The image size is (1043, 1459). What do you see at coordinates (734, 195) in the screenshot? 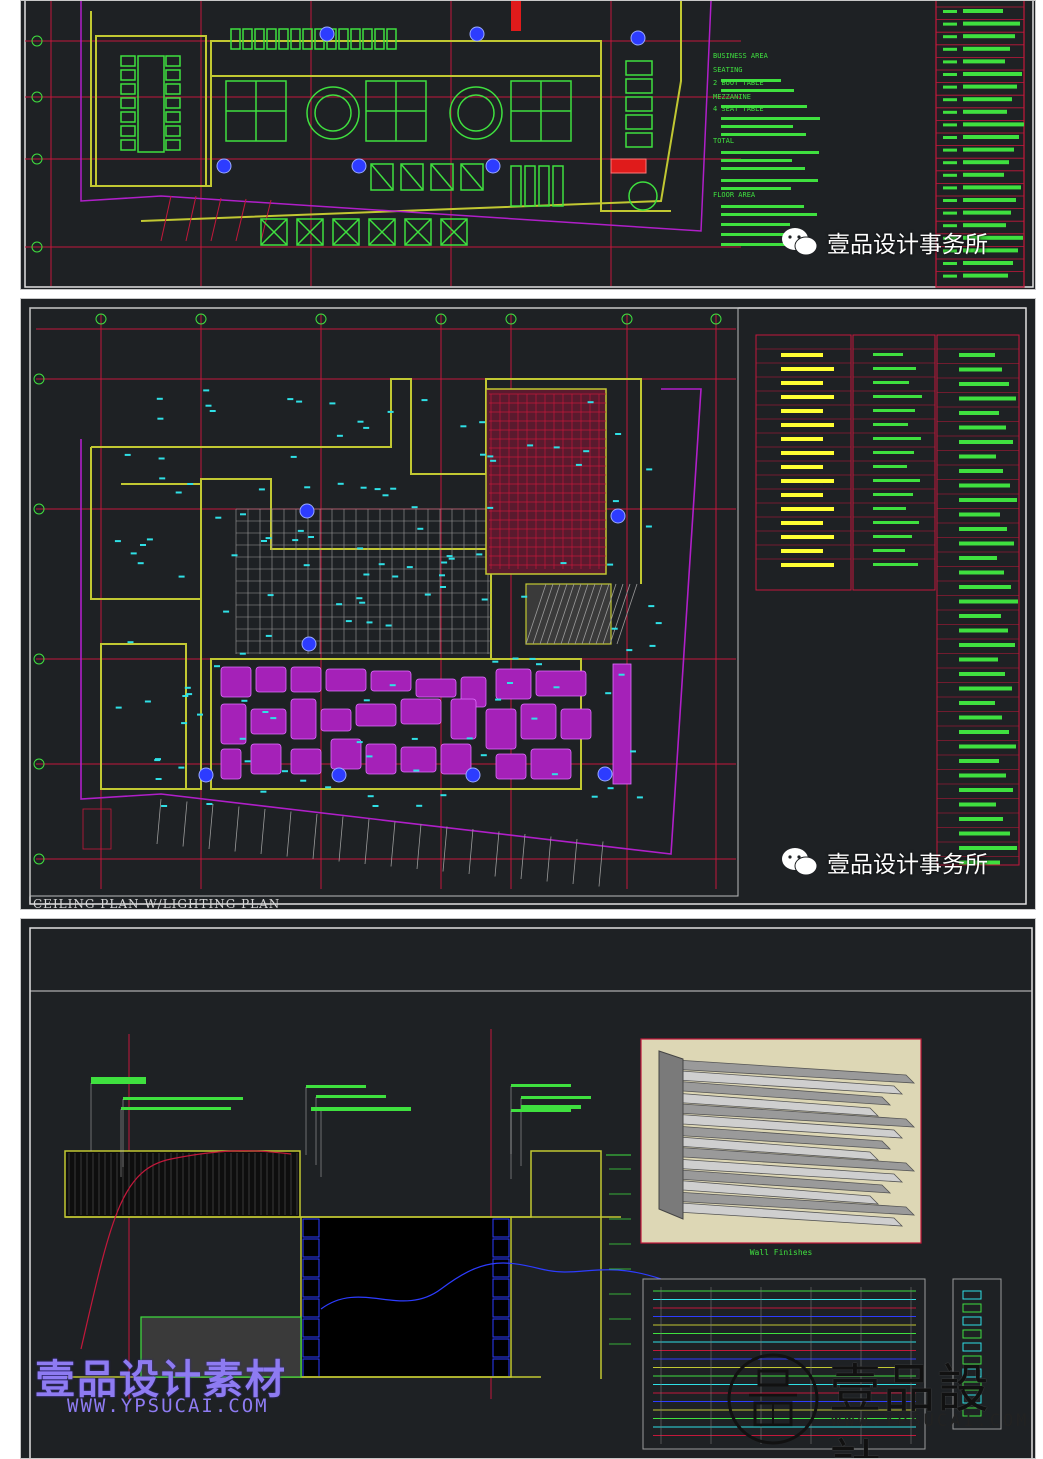
I see `notes-line: FLOOR AREA` at bounding box center [734, 195].